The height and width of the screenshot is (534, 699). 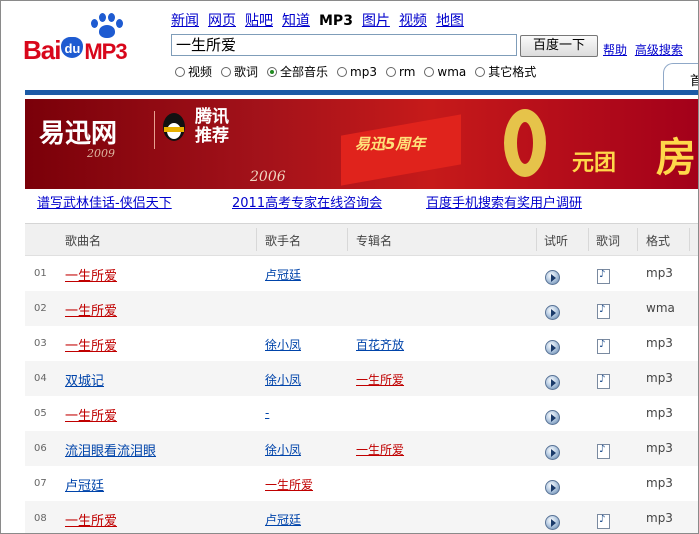 What do you see at coordinates (267, 413) in the screenshot?
I see `artist-link: -` at bounding box center [267, 413].